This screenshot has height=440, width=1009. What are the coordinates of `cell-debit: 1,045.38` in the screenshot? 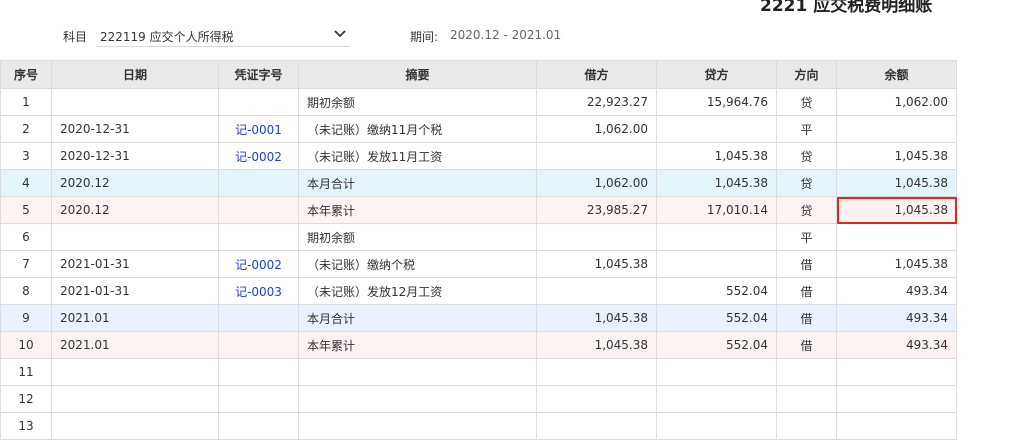 It's located at (596, 345).